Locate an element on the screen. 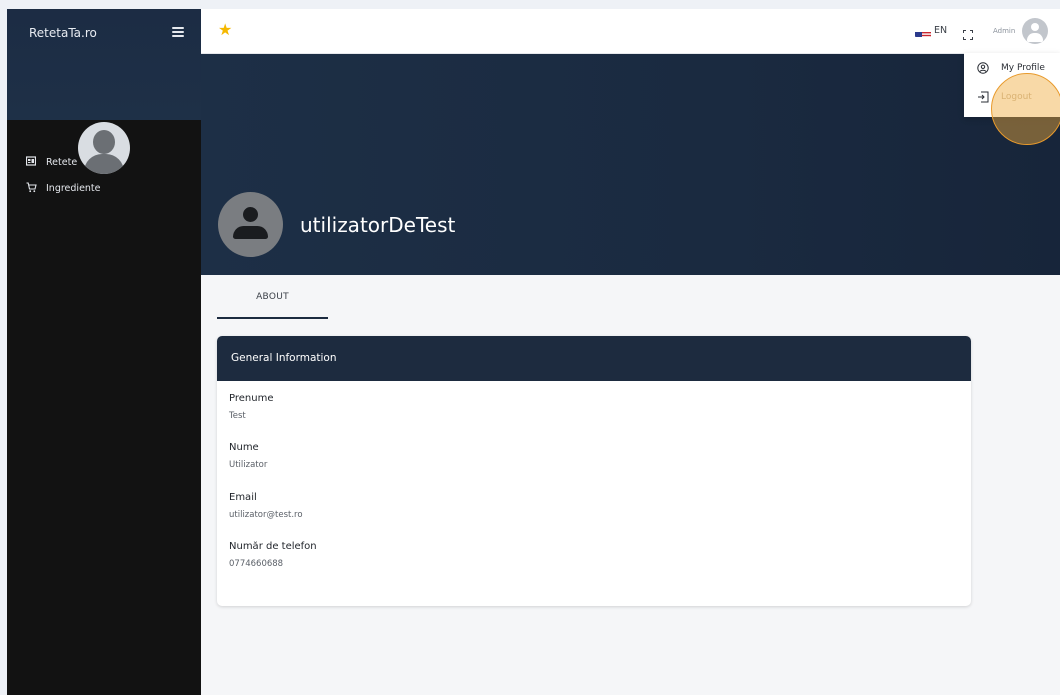 The width and height of the screenshot is (1060, 695). language-selector: EN is located at coordinates (940, 30).